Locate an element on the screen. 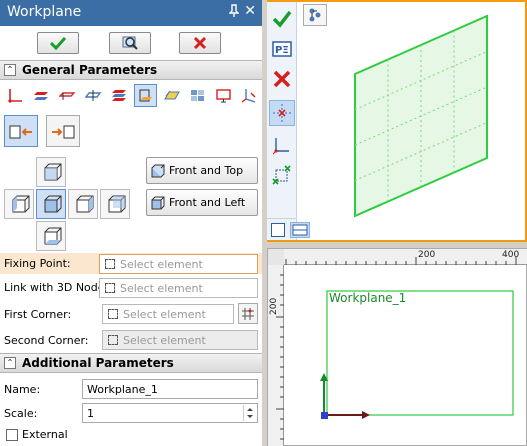 This screenshot has height=446, width=527. fixing-point-label: Fixing Point: is located at coordinates (37, 263).